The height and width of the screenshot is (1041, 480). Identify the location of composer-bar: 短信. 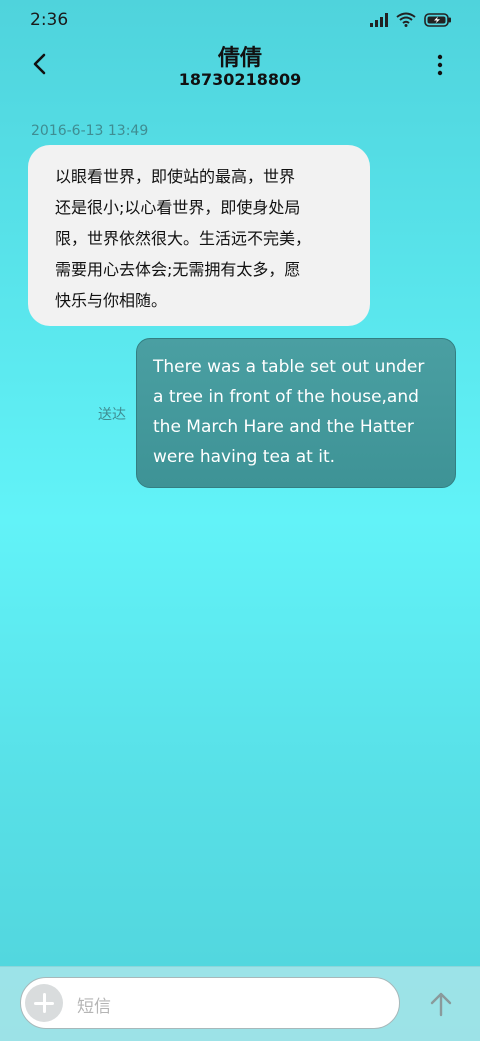
(240, 1003).